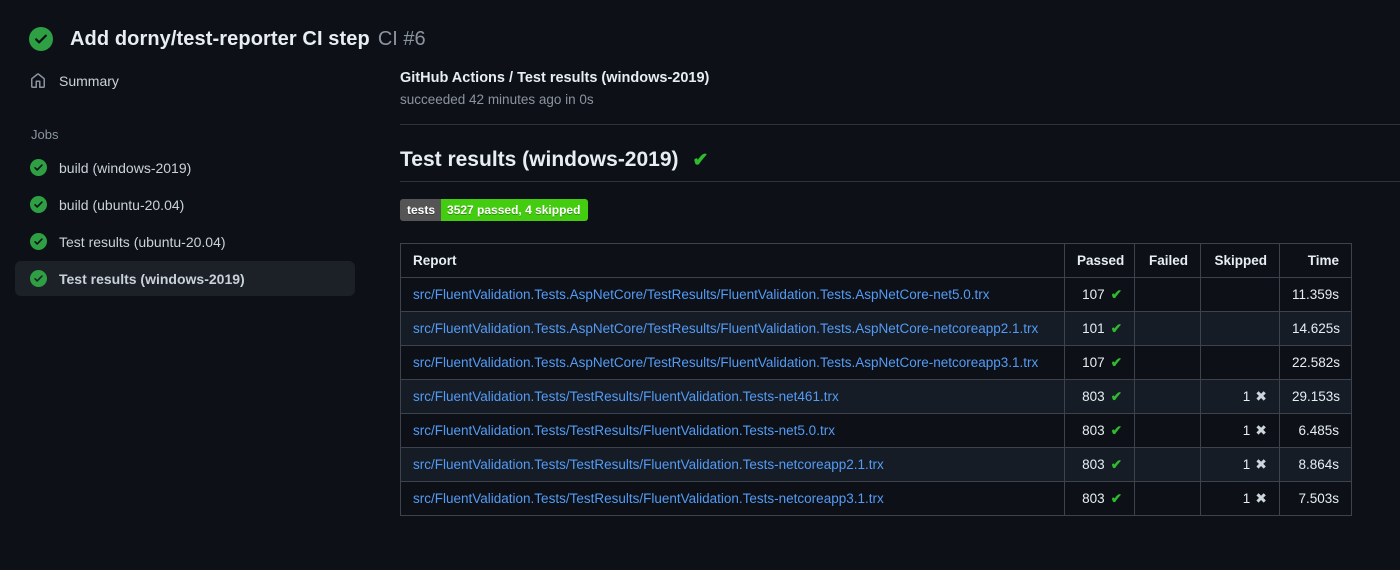 The width and height of the screenshot is (1400, 570). What do you see at coordinates (732, 260) in the screenshot?
I see `column-header-report: Report` at bounding box center [732, 260].